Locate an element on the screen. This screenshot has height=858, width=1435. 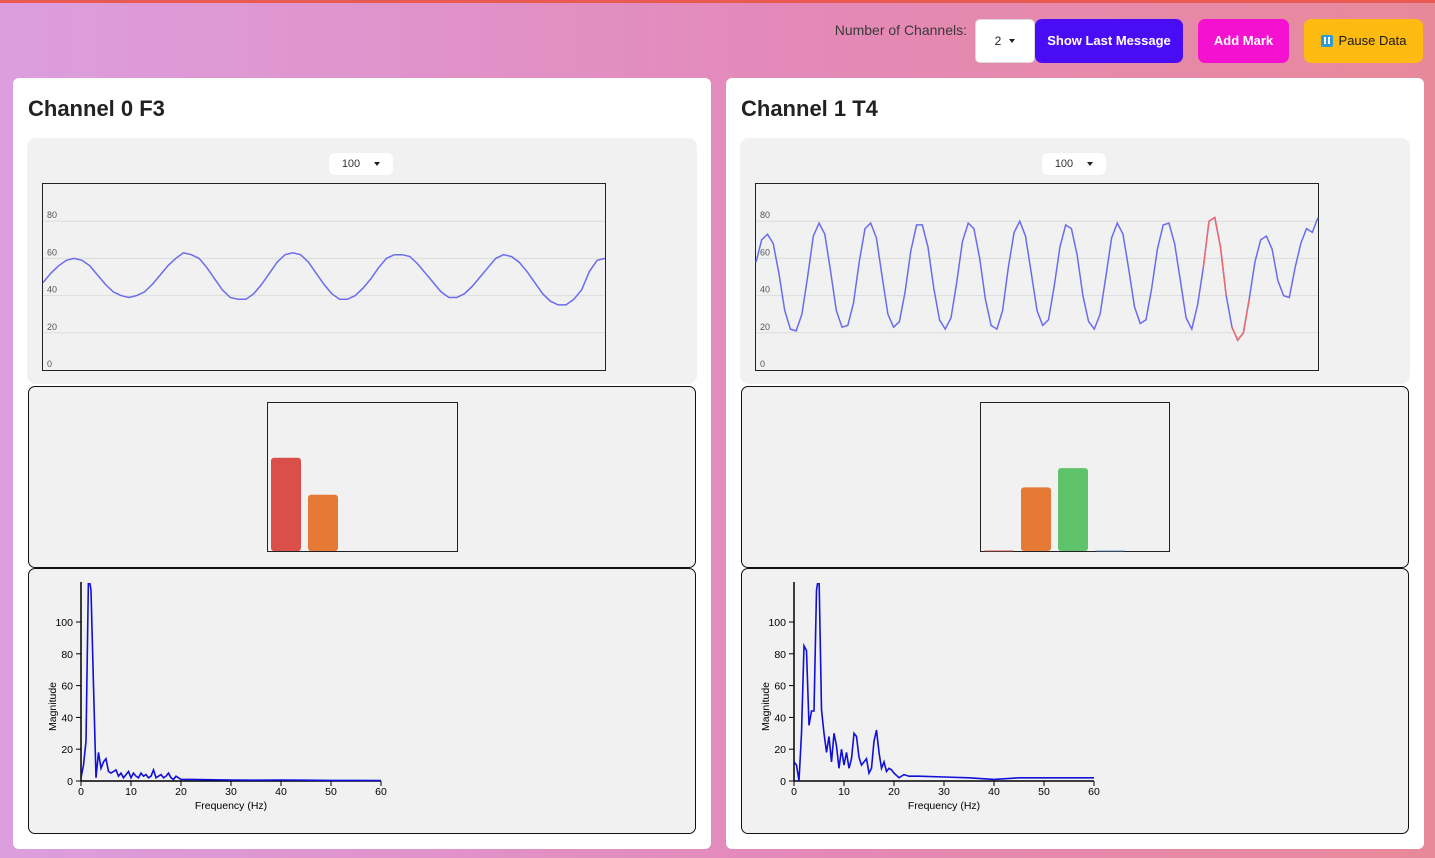
add-mark-button: Add Mark is located at coordinates (1243, 40).